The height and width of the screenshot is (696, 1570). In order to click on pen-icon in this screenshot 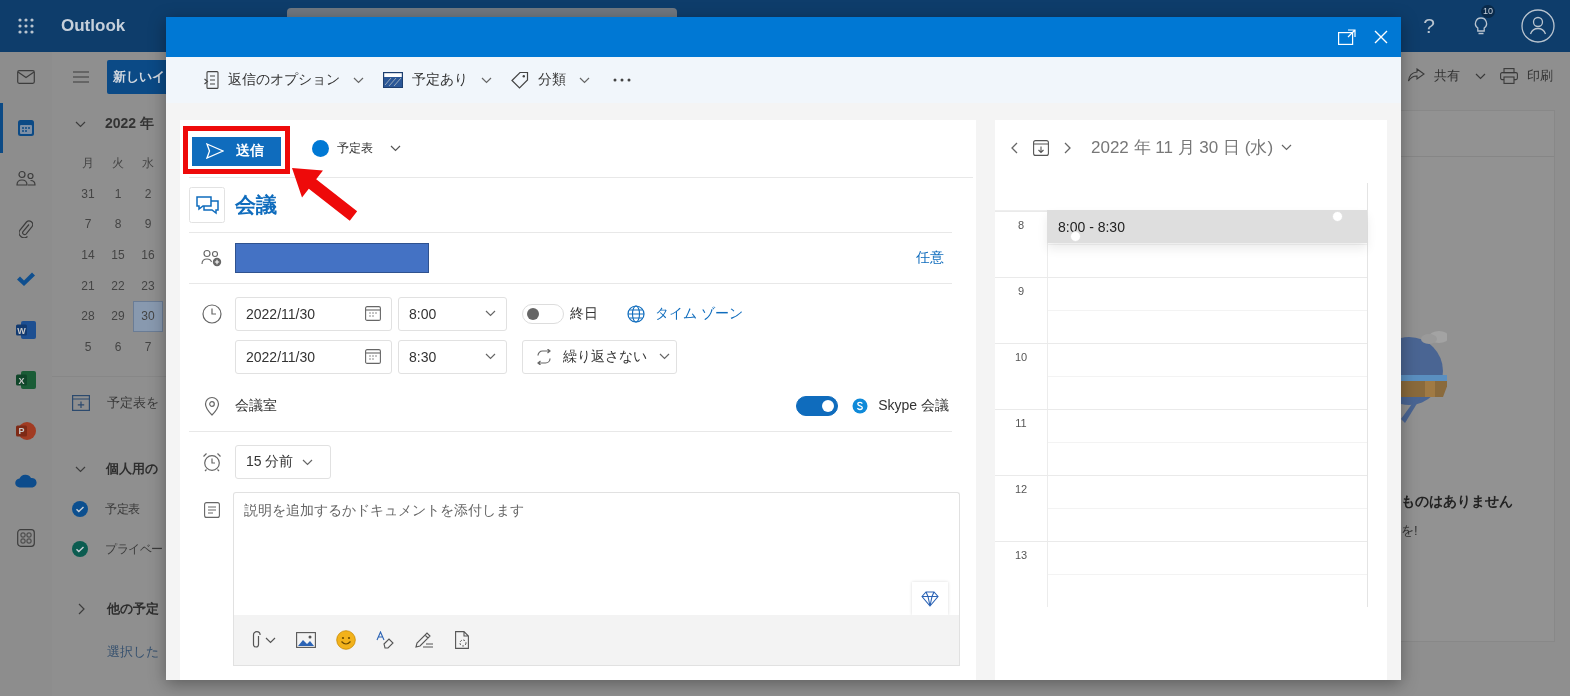, I will do `click(424, 640)`.